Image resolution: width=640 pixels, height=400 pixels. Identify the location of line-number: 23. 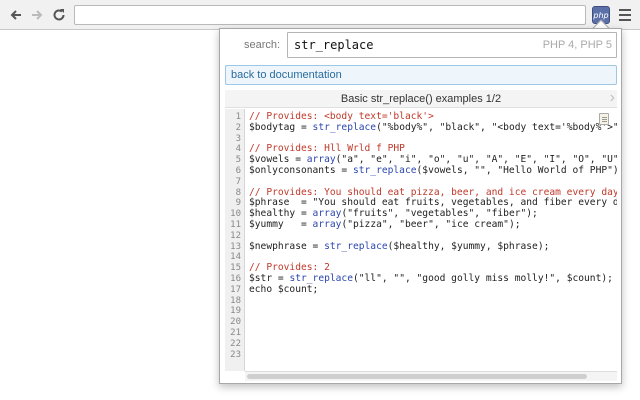
(235, 354).